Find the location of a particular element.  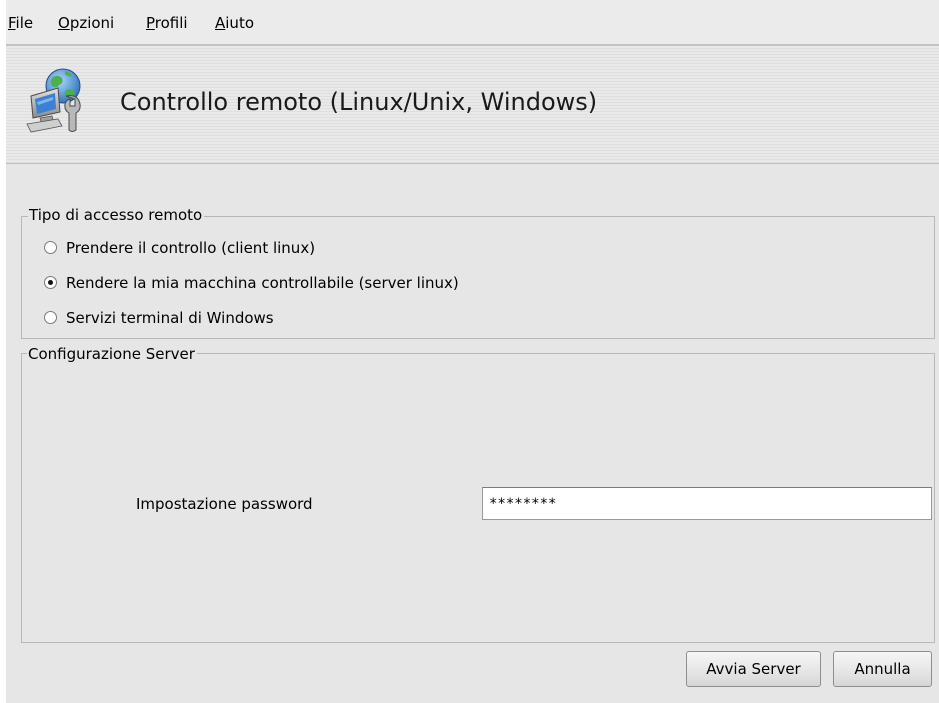

menu-bar: File Opzioni Profili Aiuto is located at coordinates (472, 23).